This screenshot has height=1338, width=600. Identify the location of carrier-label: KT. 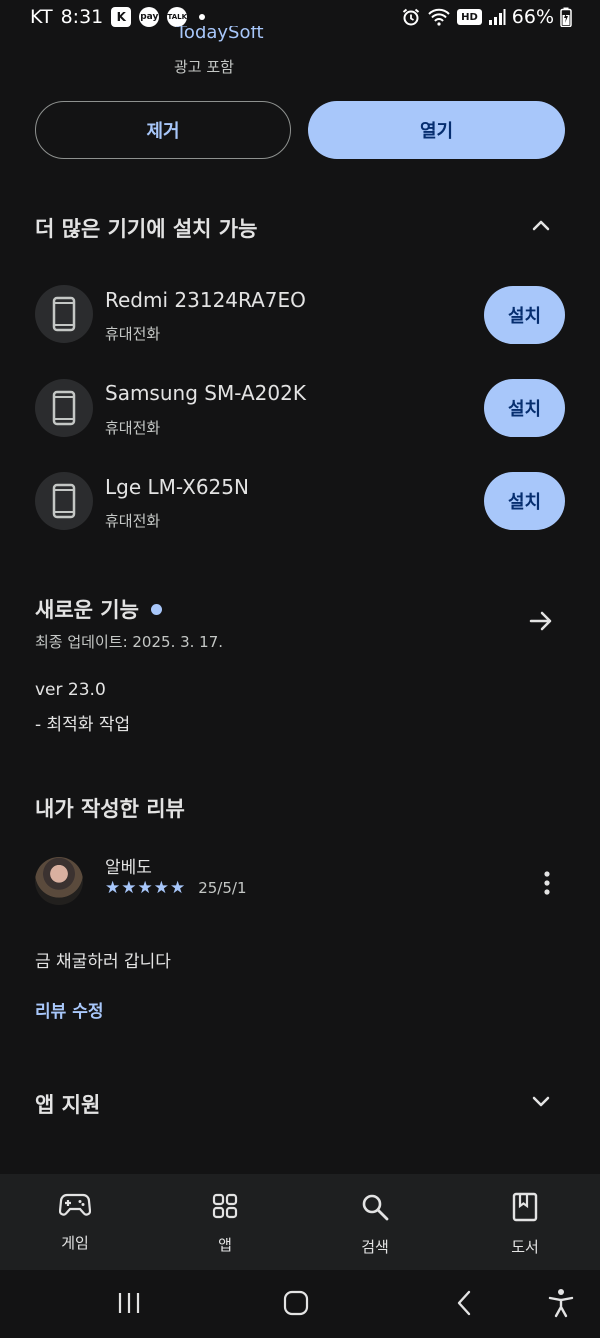
(41, 17).